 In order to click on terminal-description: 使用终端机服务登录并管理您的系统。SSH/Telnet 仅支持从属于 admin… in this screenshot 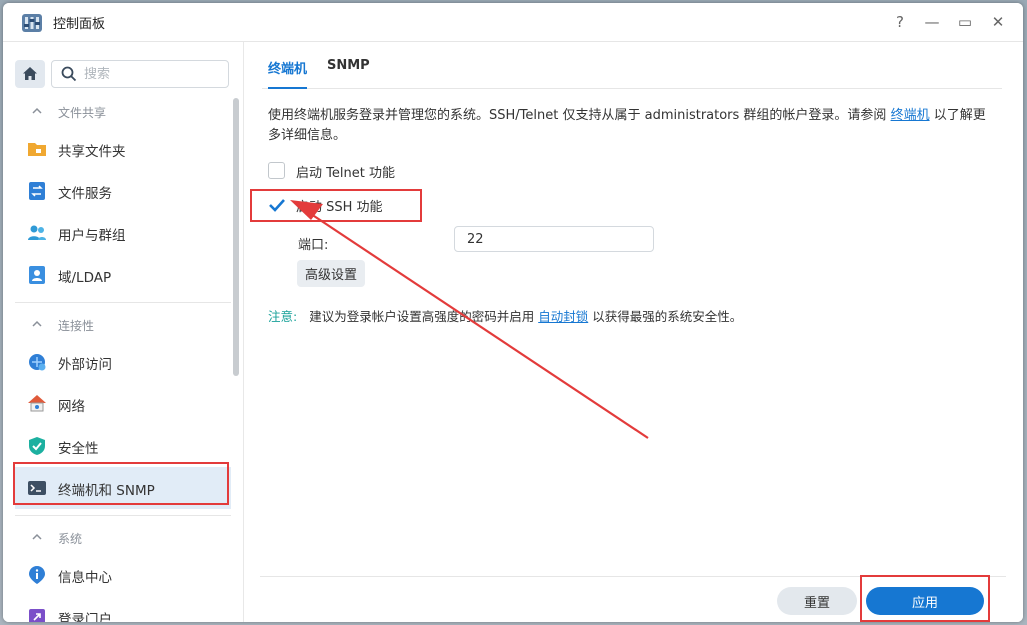, I will do `click(633, 126)`.